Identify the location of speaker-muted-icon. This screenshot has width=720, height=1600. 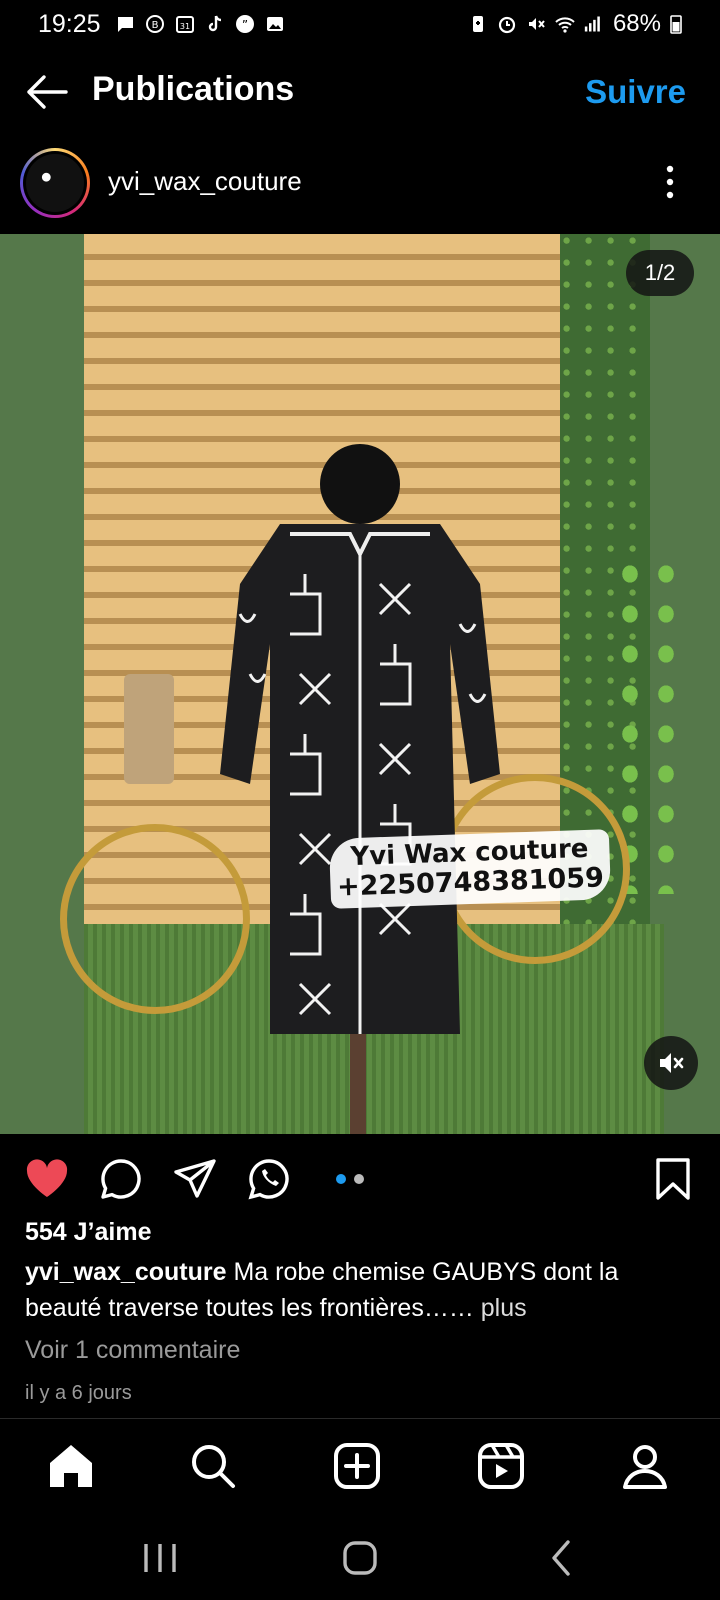
(672, 1063).